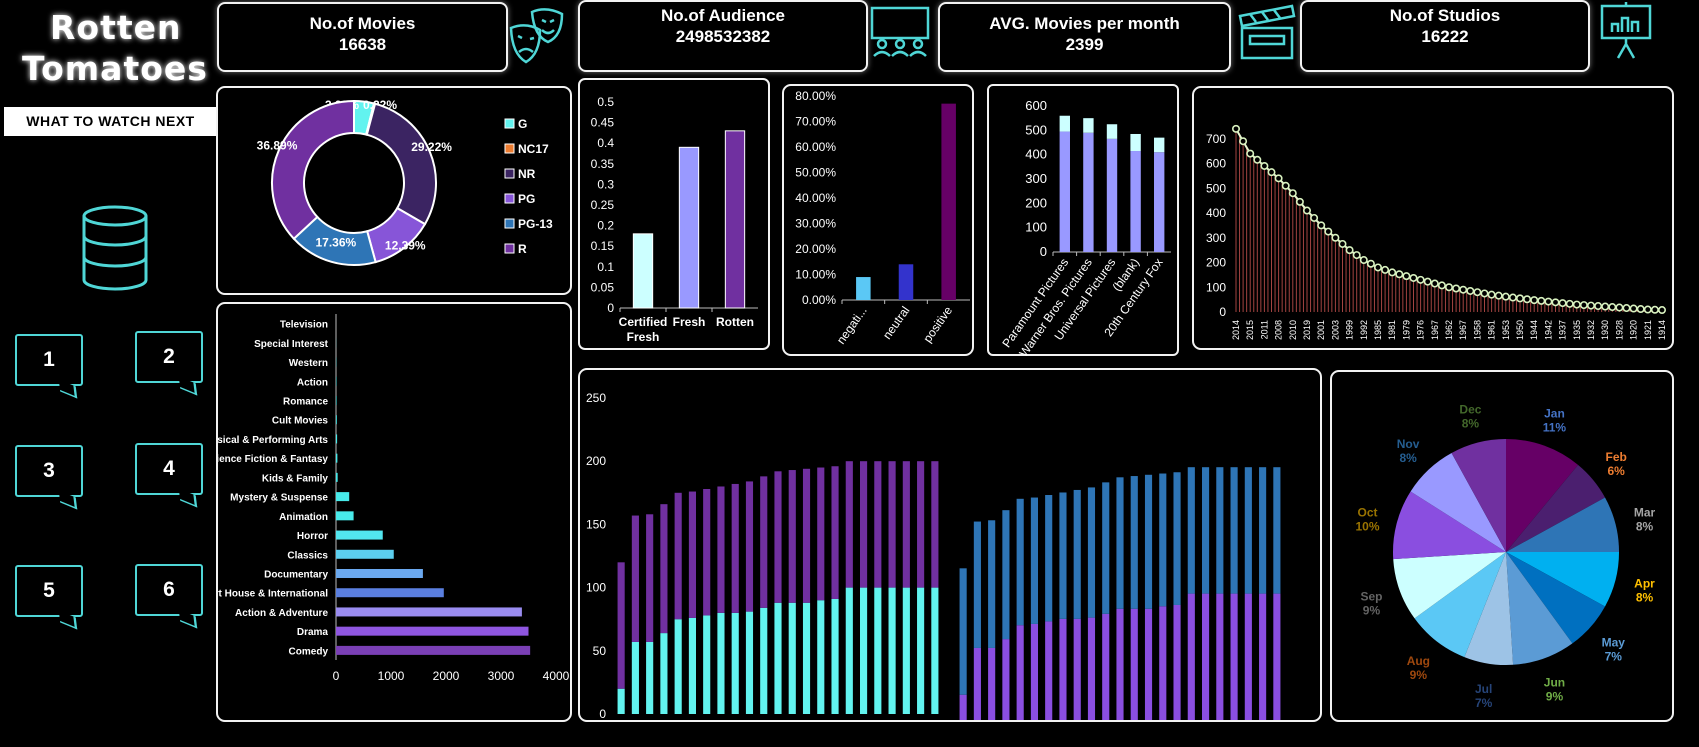  I want to click on x-tick-label: 2001, so click(1321, 330).